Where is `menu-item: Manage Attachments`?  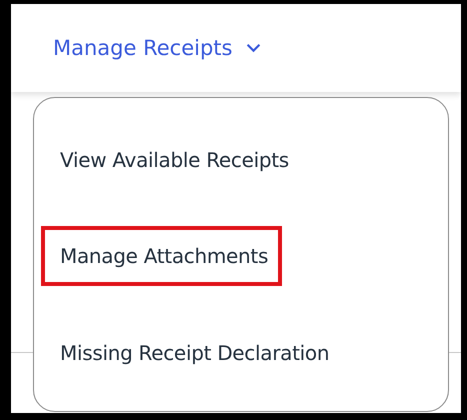 menu-item: Manage Attachments is located at coordinates (161, 256).